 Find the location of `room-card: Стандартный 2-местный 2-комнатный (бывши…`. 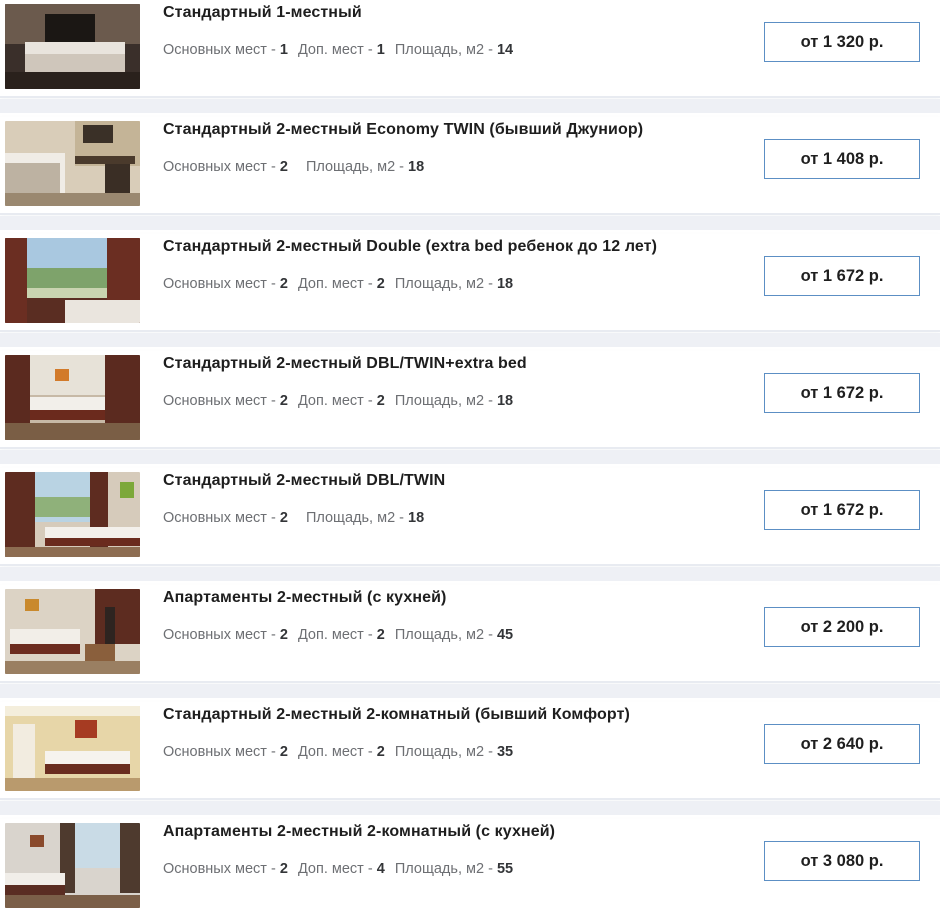

room-card: Стандартный 2-местный 2-комнатный (бывши… is located at coordinates (470, 750).